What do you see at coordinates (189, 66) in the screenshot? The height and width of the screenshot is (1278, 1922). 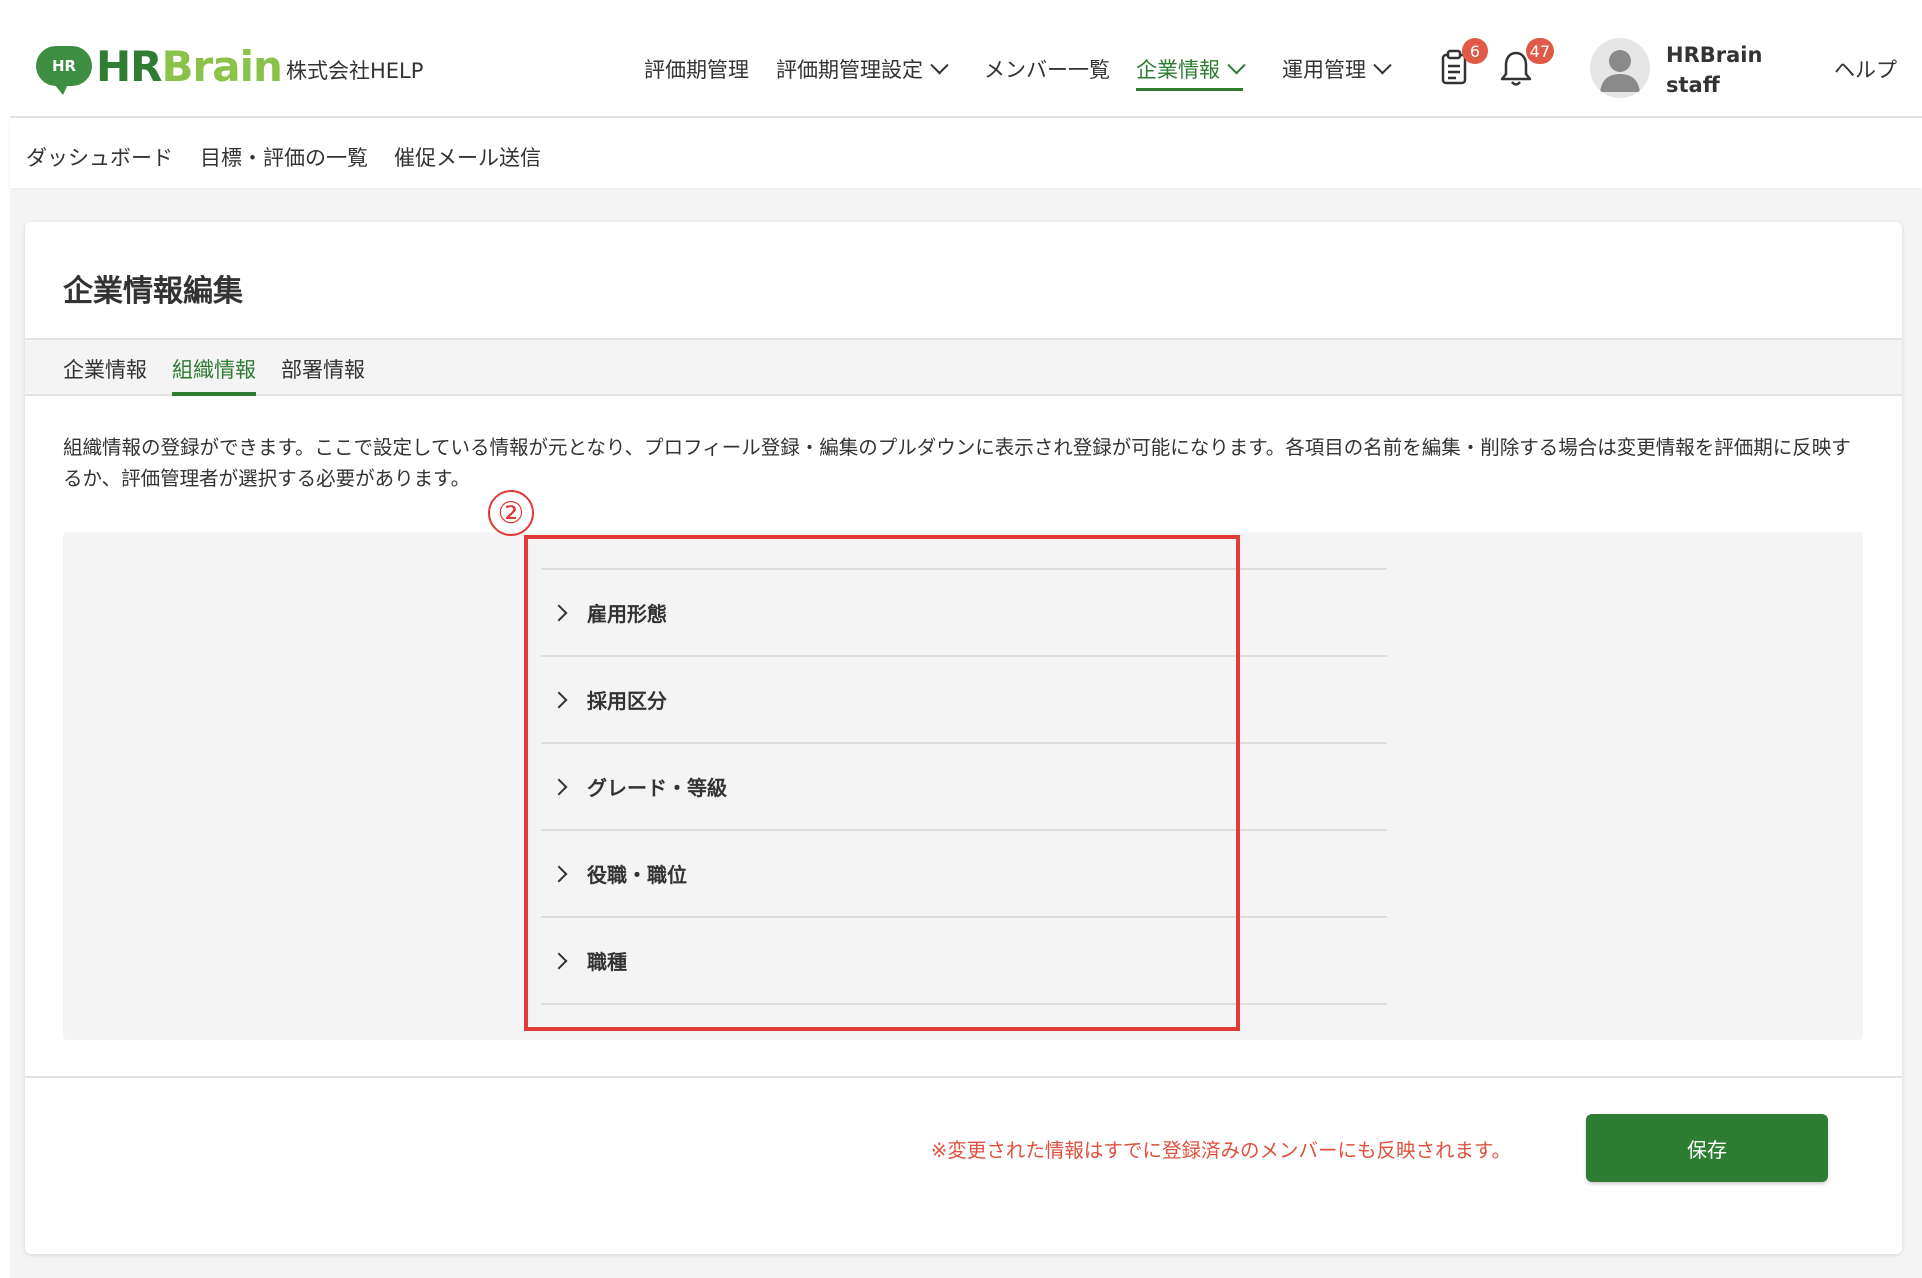 I see `logo-text: HRBrain` at bounding box center [189, 66].